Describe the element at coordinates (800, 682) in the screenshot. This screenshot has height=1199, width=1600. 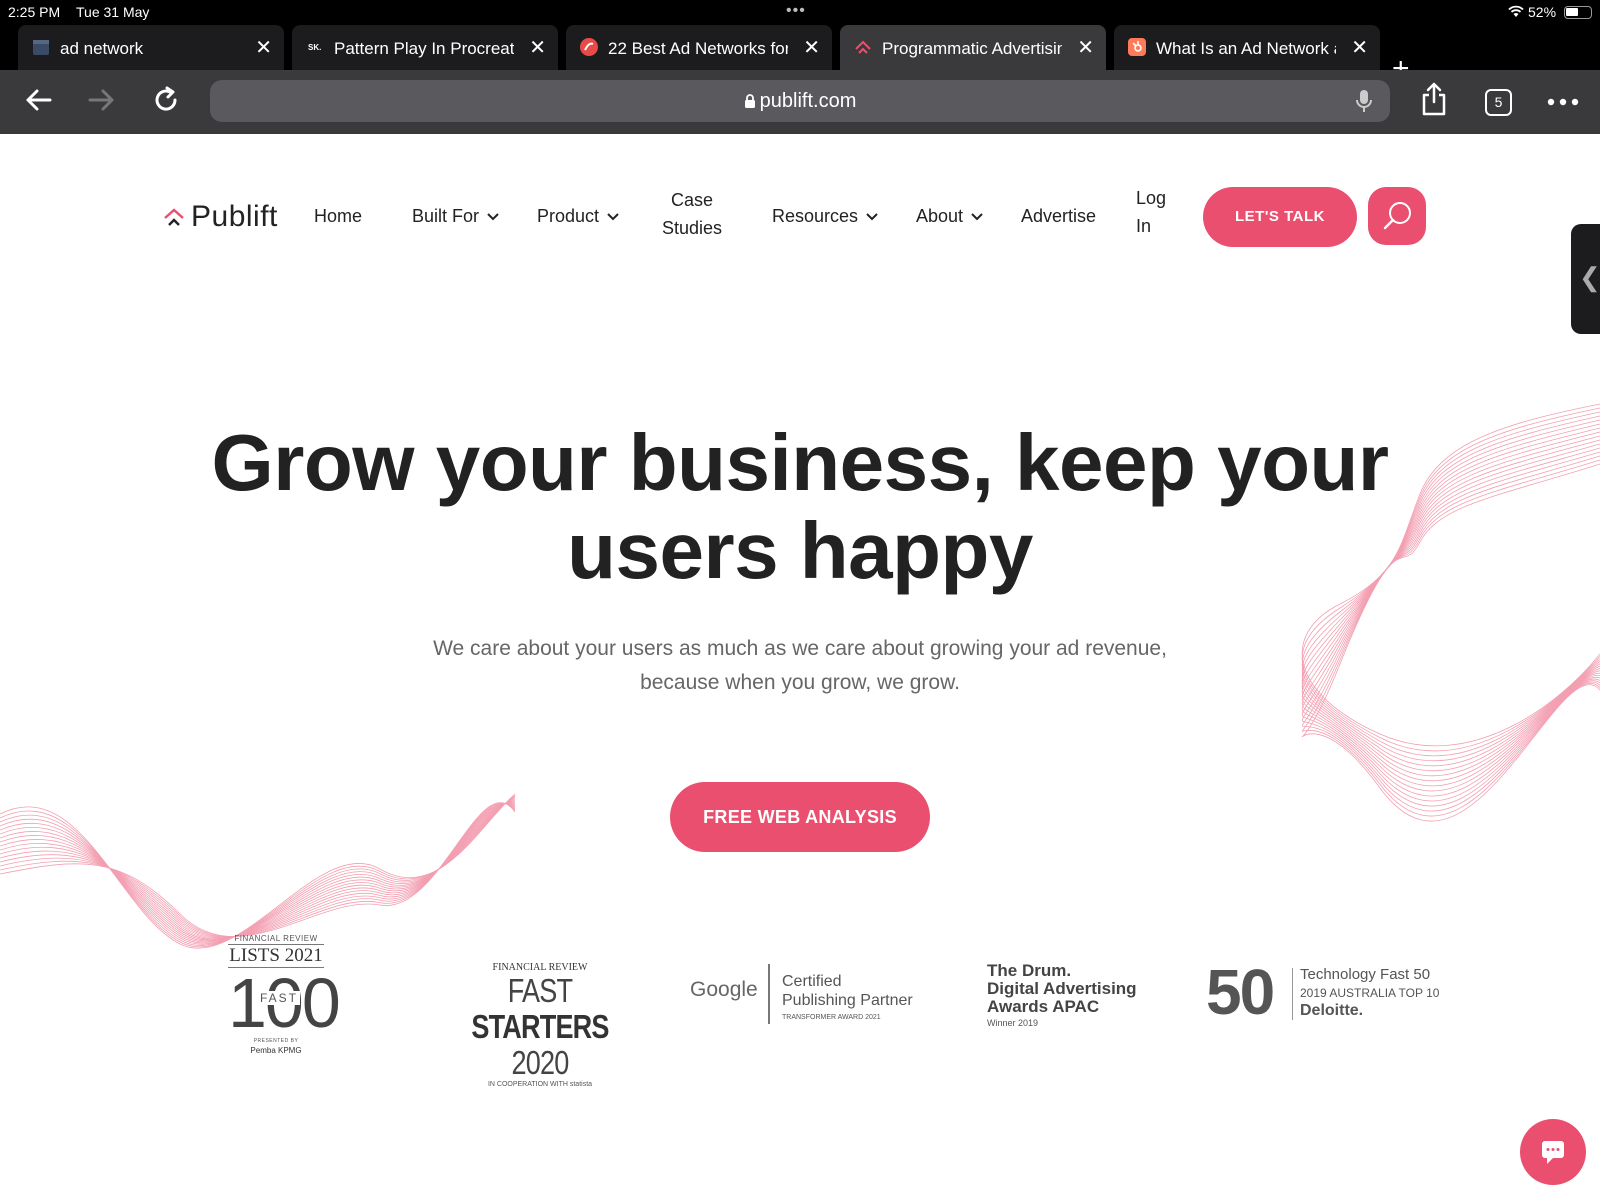
I see `hero-subtitle-line2: because when you grow, we grow.` at that location.